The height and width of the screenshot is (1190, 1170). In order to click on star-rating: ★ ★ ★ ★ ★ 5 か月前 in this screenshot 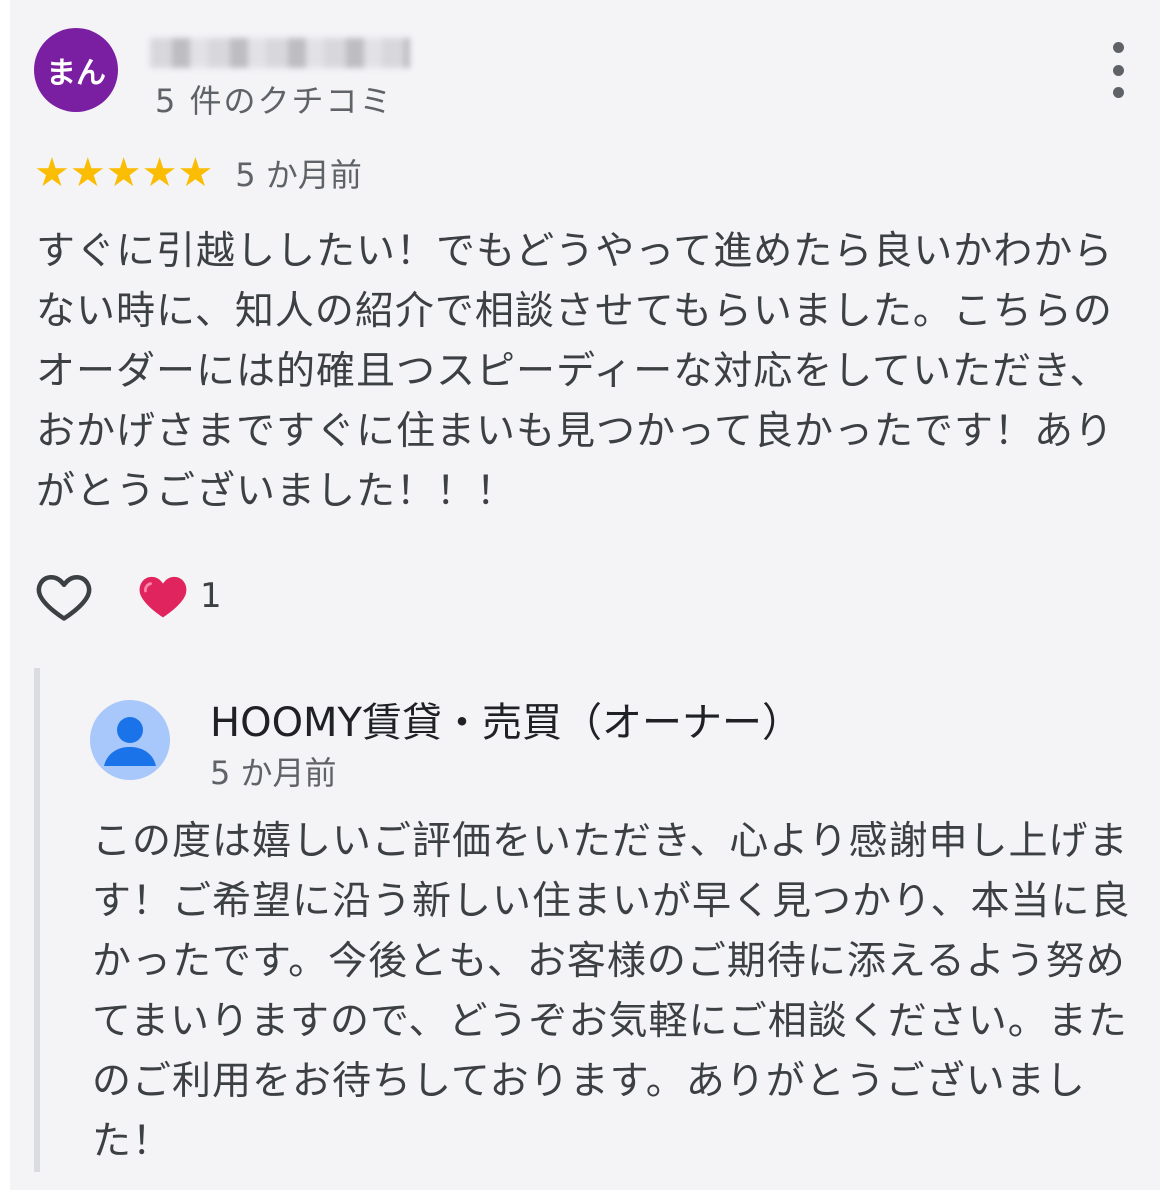, I will do `click(198, 173)`.